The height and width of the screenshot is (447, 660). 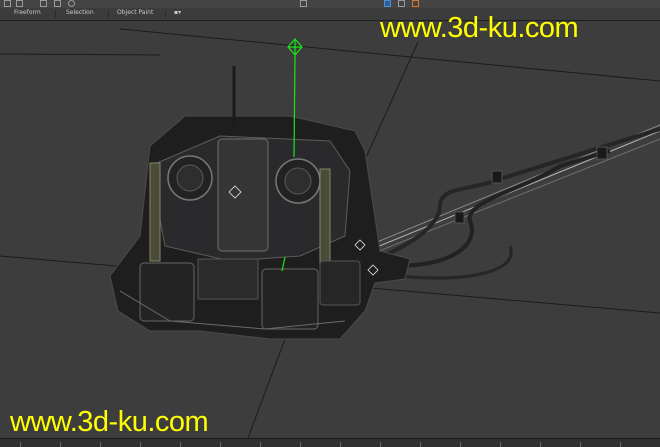 What do you see at coordinates (135, 12) in the screenshot?
I see `tab-object-paint: Object Paint` at bounding box center [135, 12].